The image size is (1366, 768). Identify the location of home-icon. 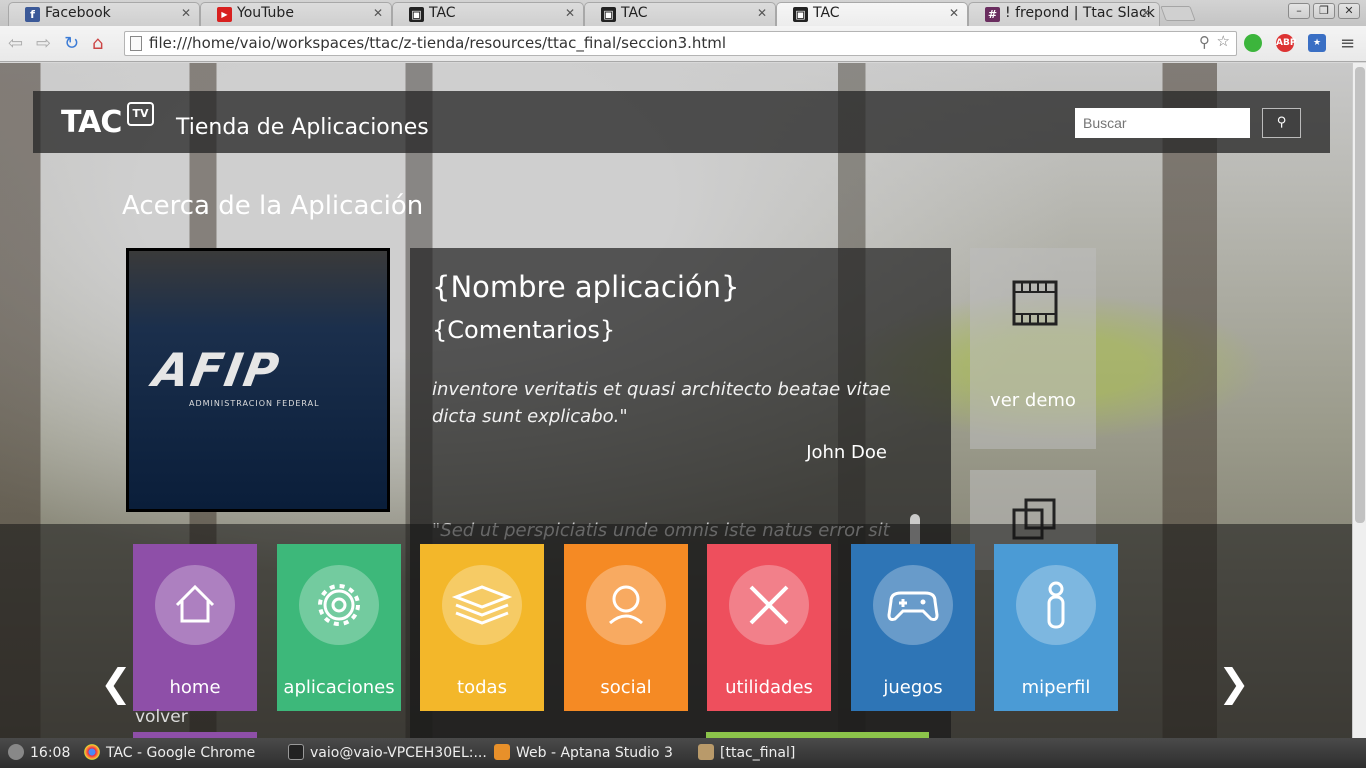
(195, 605).